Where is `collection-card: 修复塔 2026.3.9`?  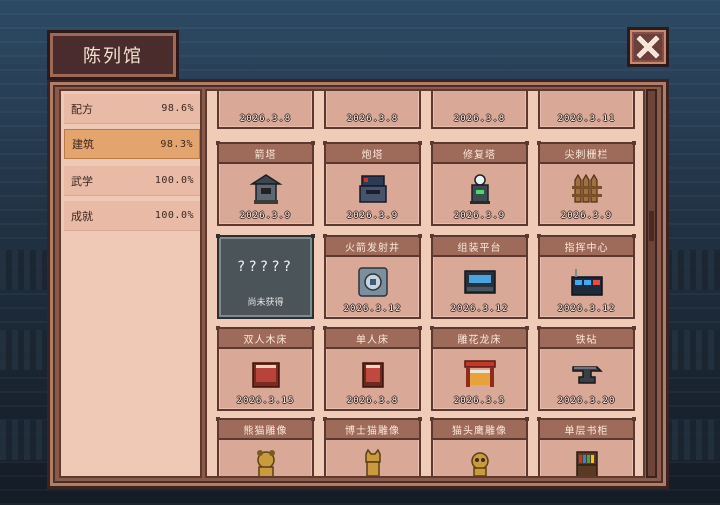
collection-card: 修复塔 2026.3.9 is located at coordinates (479, 183).